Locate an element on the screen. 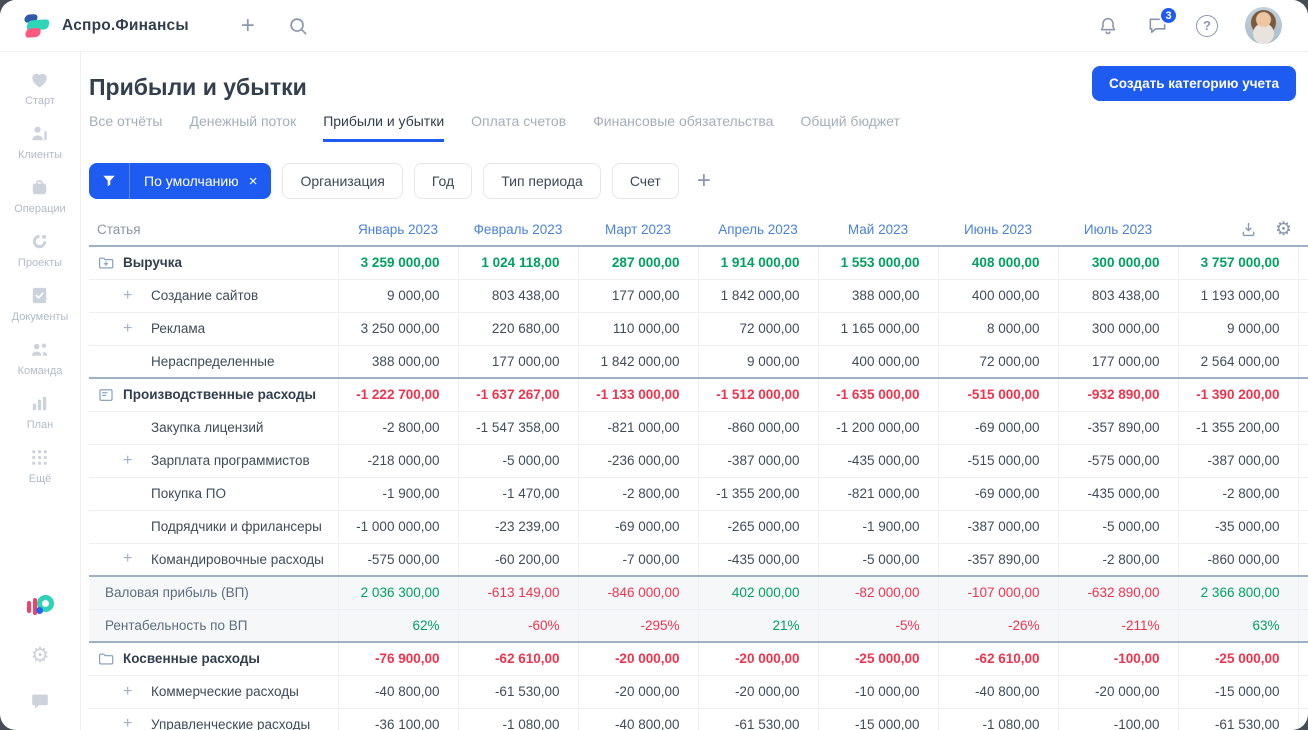  remove-filter-icon: × is located at coordinates (253, 181).